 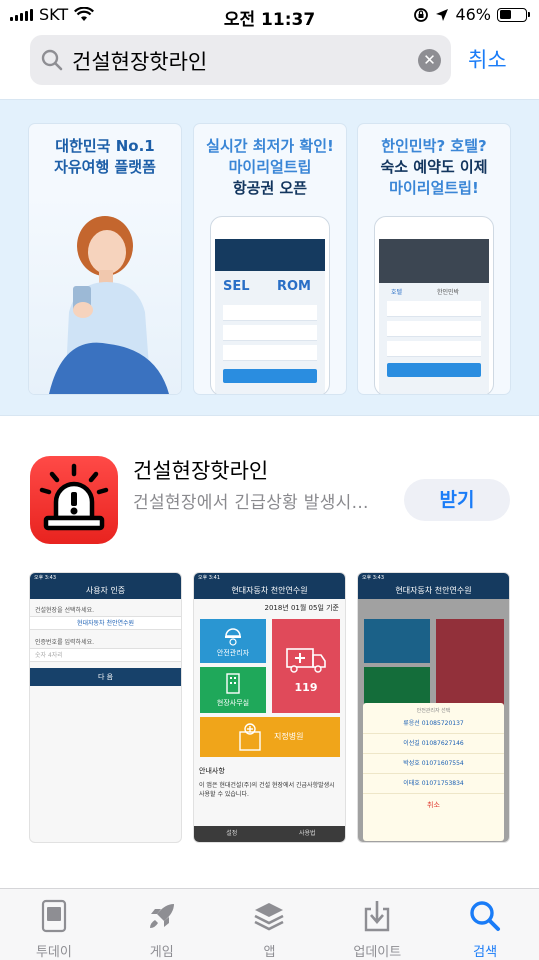 I want to click on promo-card: 한인민박? 호텔? 숙소 예약도 이제 마이리얼트립! 호텔 한인민박, so click(x=434, y=259).